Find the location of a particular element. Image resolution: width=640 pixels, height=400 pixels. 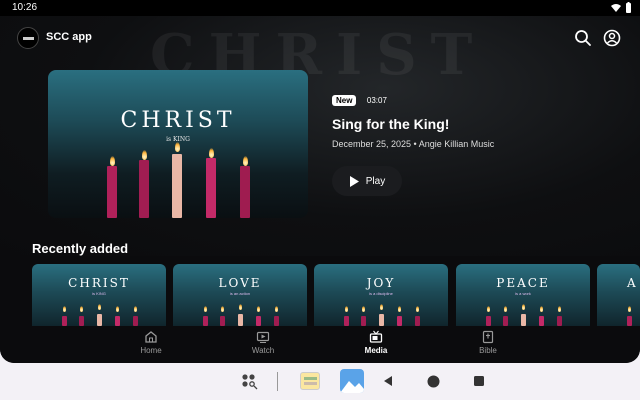

wifi-icon is located at coordinates (616, 7).